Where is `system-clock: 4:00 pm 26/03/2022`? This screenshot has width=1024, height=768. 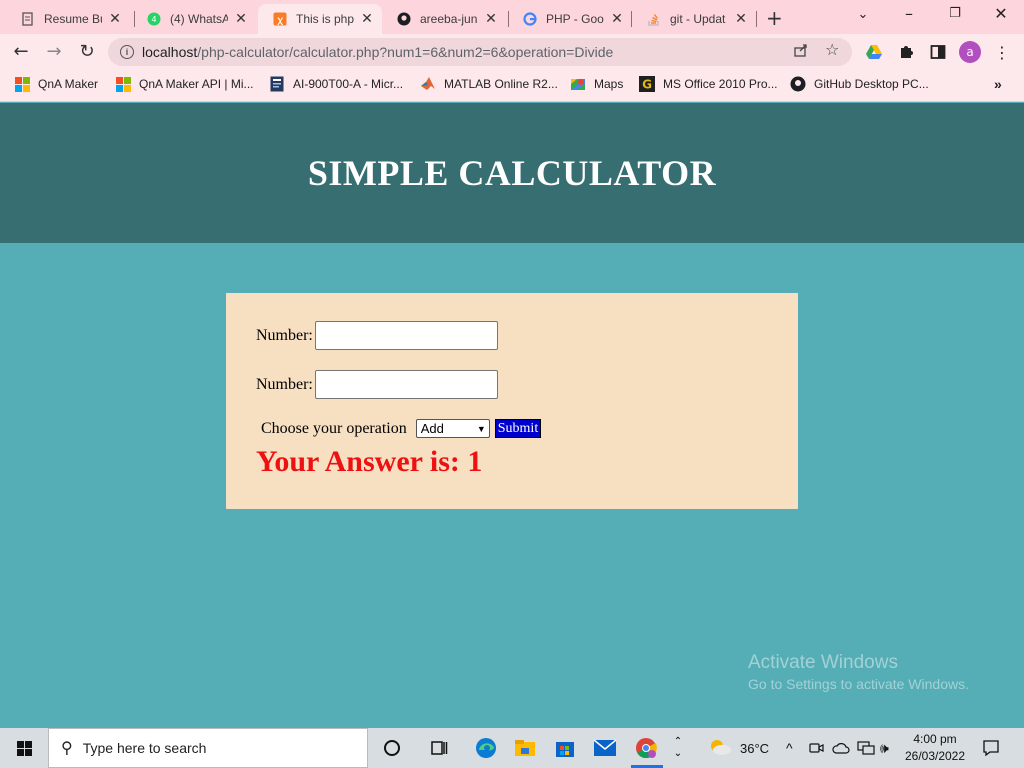 system-clock: 4:00 pm 26/03/2022 is located at coordinates (935, 748).